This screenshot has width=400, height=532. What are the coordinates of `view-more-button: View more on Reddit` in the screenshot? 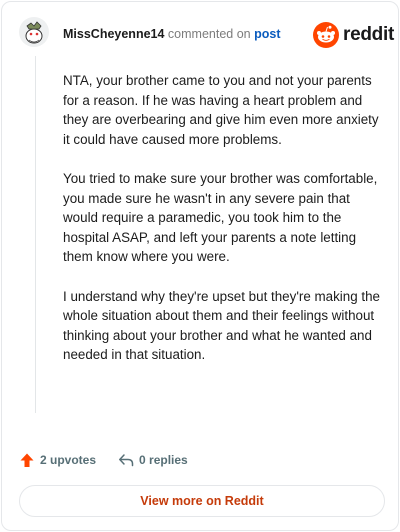 It's located at (202, 501).